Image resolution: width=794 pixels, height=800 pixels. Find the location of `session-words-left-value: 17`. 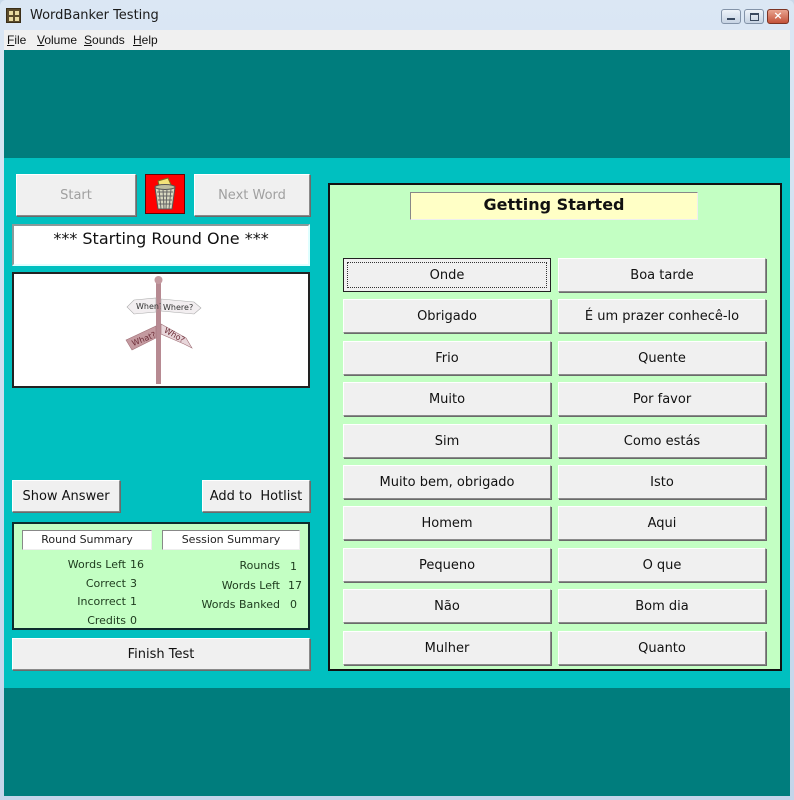

session-words-left-value: 17 is located at coordinates (295, 585).